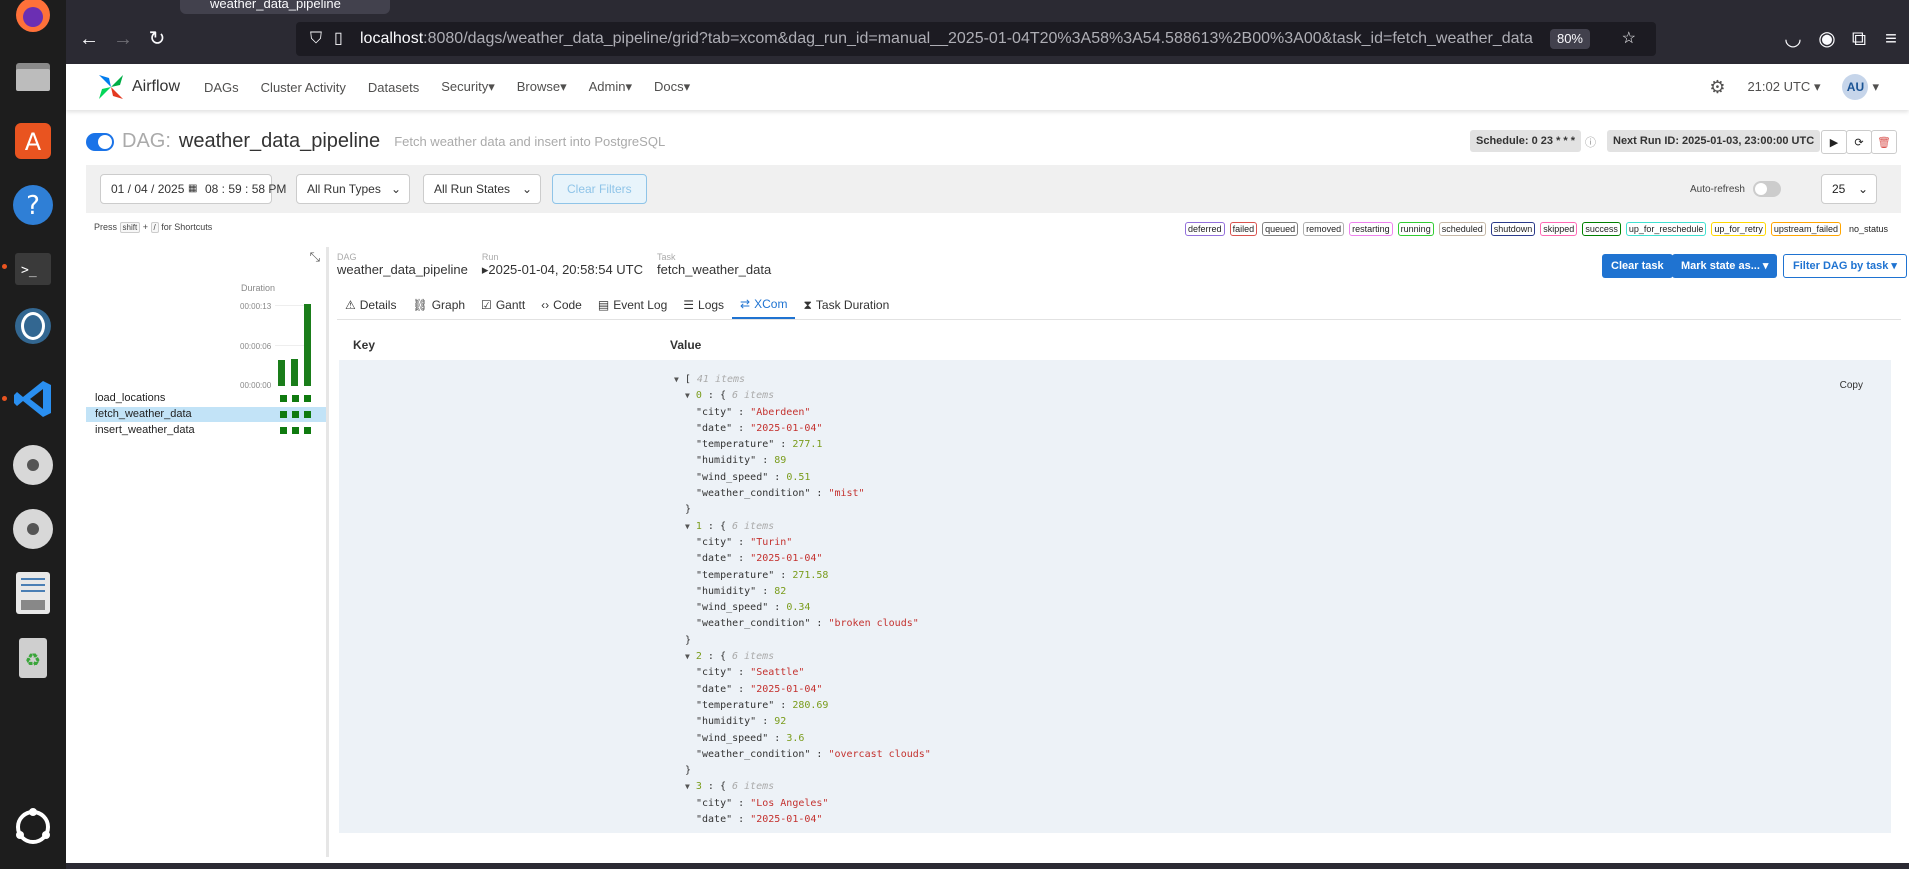 The image size is (1909, 869). What do you see at coordinates (402, 265) in the screenshot?
I see `breadcrumb-dag: DAG weather_data_pipeline` at bounding box center [402, 265].